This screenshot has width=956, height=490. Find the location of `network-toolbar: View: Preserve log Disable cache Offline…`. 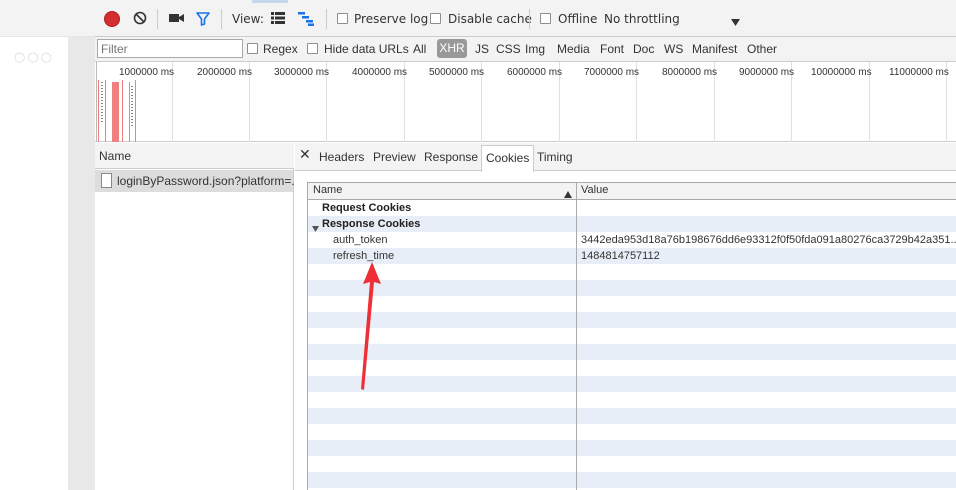

network-toolbar: View: Preserve log Disable cache Offline… is located at coordinates (525, 18).